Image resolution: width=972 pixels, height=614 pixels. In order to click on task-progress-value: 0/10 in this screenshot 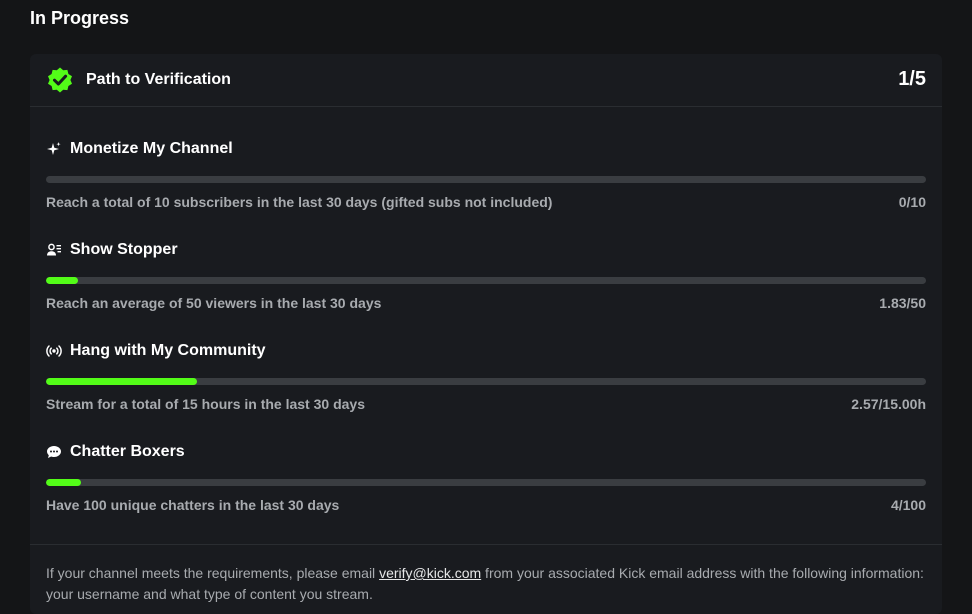, I will do `click(912, 202)`.